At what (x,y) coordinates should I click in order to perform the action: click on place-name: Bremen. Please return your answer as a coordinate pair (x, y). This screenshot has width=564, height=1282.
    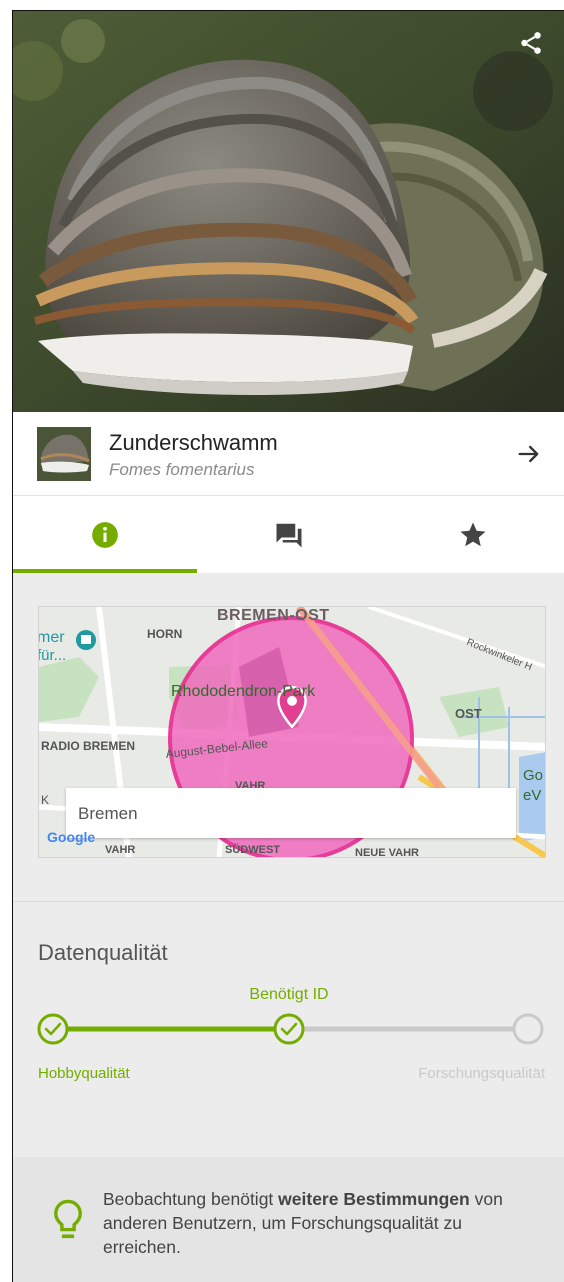
    Looking at the image, I should click on (108, 813).